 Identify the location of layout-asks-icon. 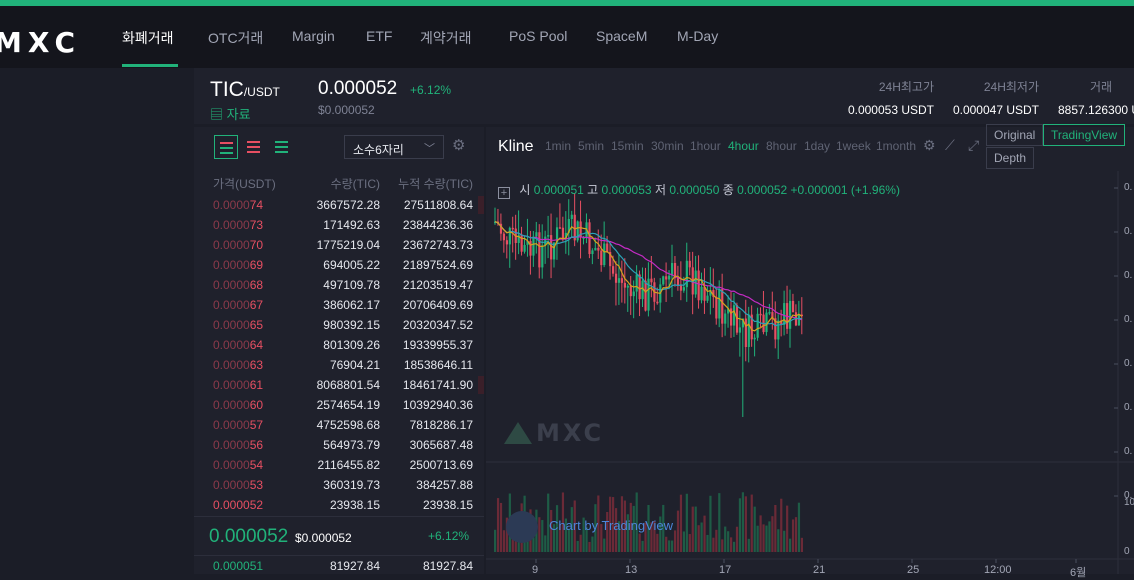
(254, 147).